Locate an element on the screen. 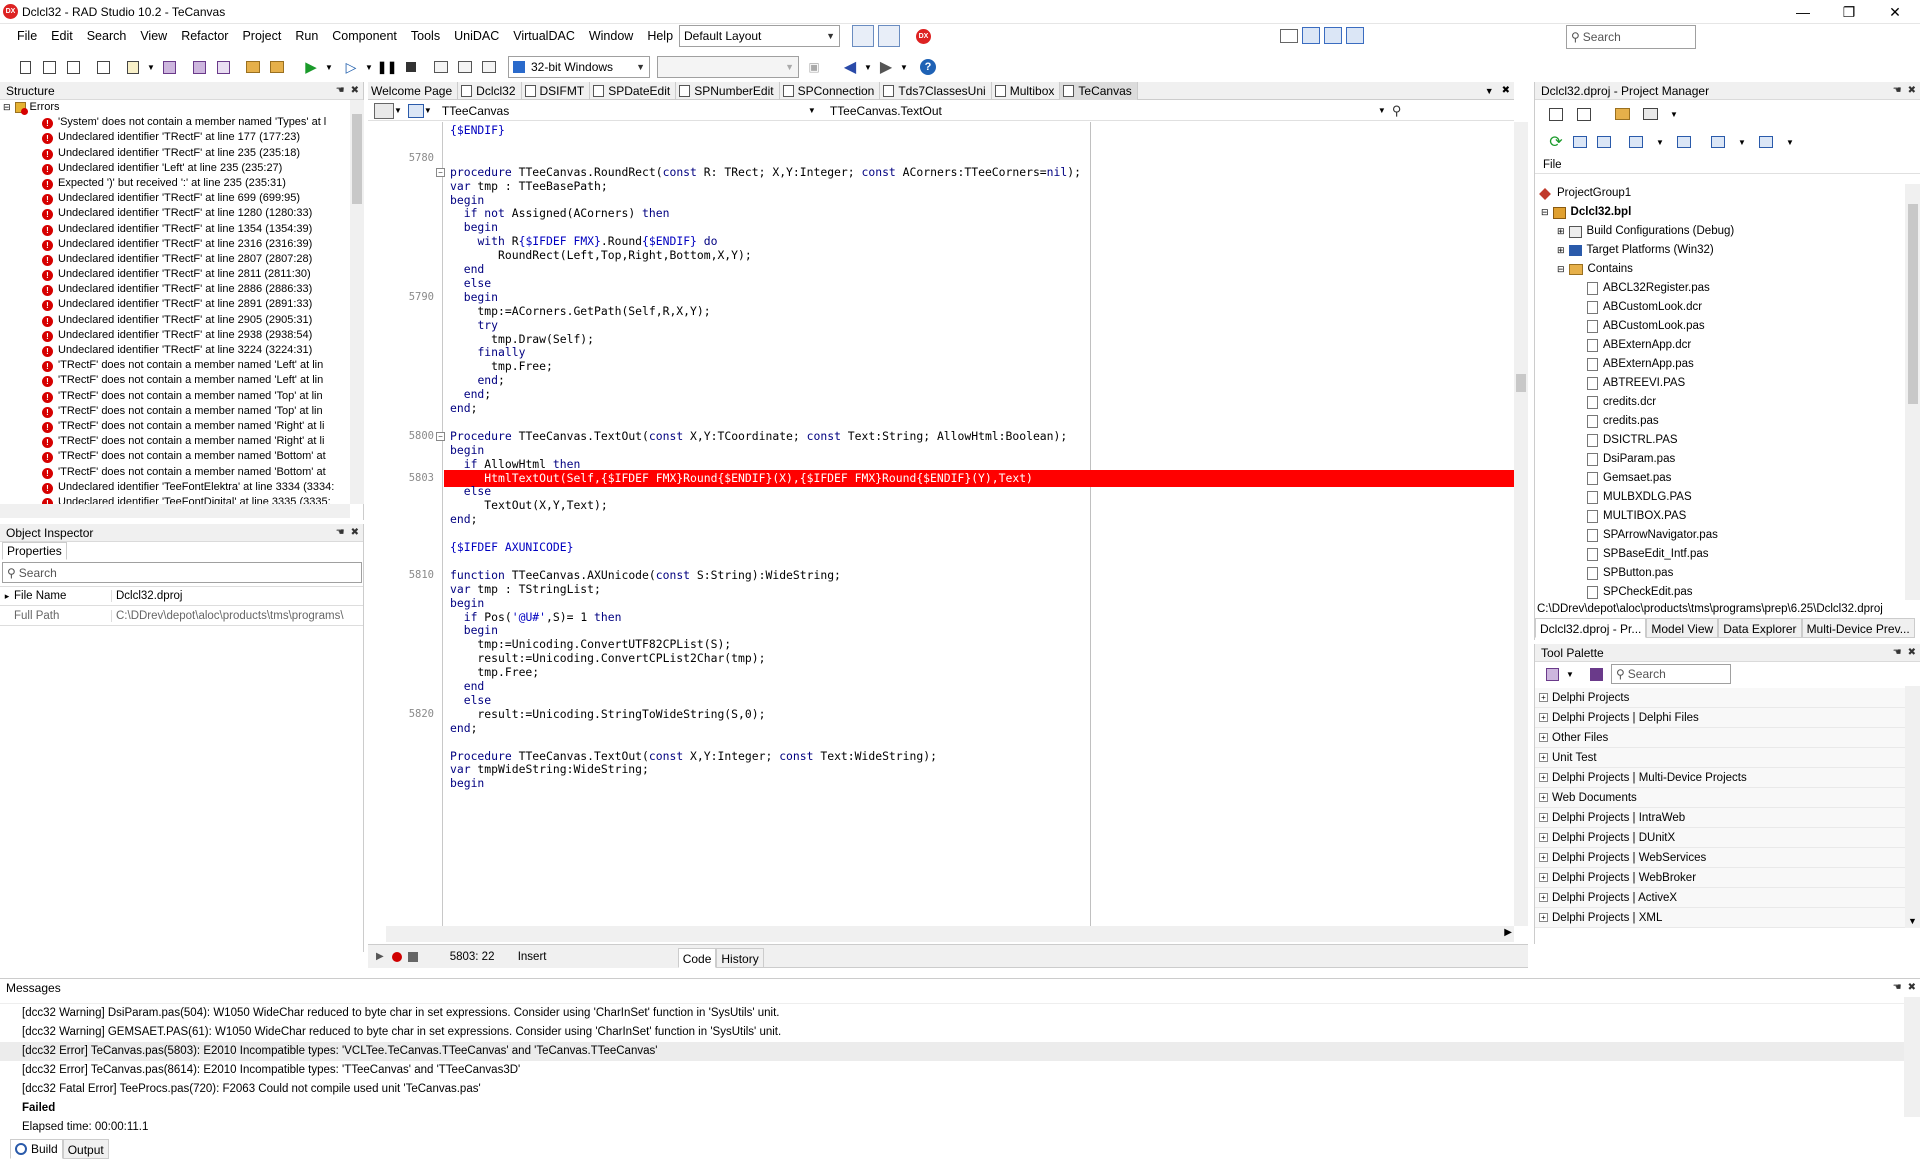  new-project-icon is located at coordinates (1556, 114).